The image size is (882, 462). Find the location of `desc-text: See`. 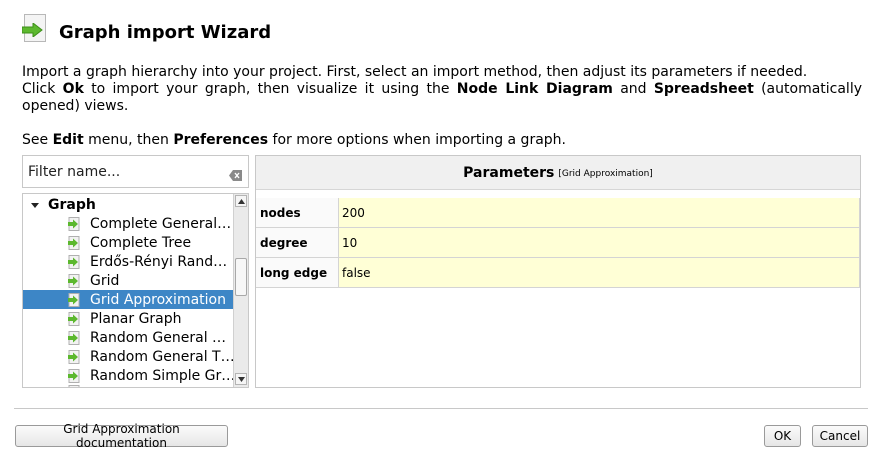

desc-text: See is located at coordinates (37, 140).